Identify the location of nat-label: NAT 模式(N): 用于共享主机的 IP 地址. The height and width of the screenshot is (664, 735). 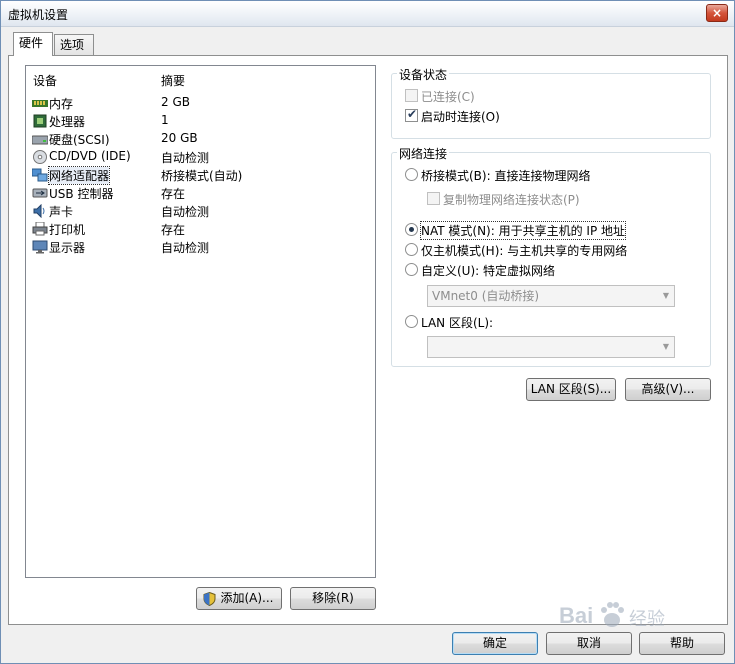
(523, 230).